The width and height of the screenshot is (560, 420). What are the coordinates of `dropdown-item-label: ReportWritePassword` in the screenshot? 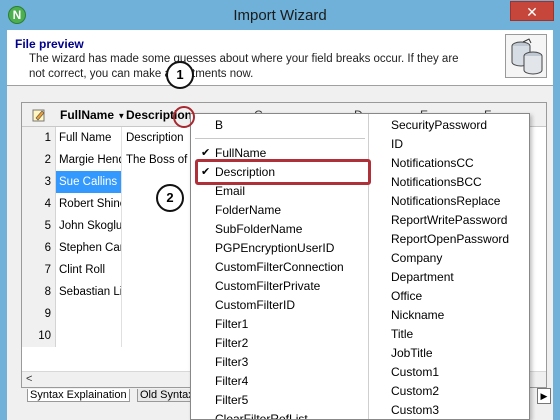 It's located at (449, 220).